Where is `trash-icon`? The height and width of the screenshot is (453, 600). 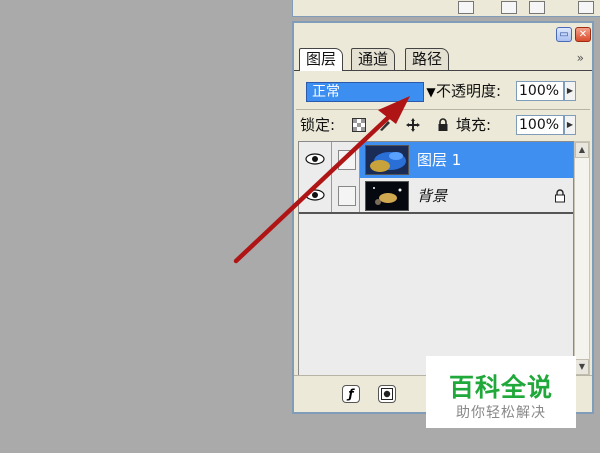
trash-icon is located at coordinates (466, 7).